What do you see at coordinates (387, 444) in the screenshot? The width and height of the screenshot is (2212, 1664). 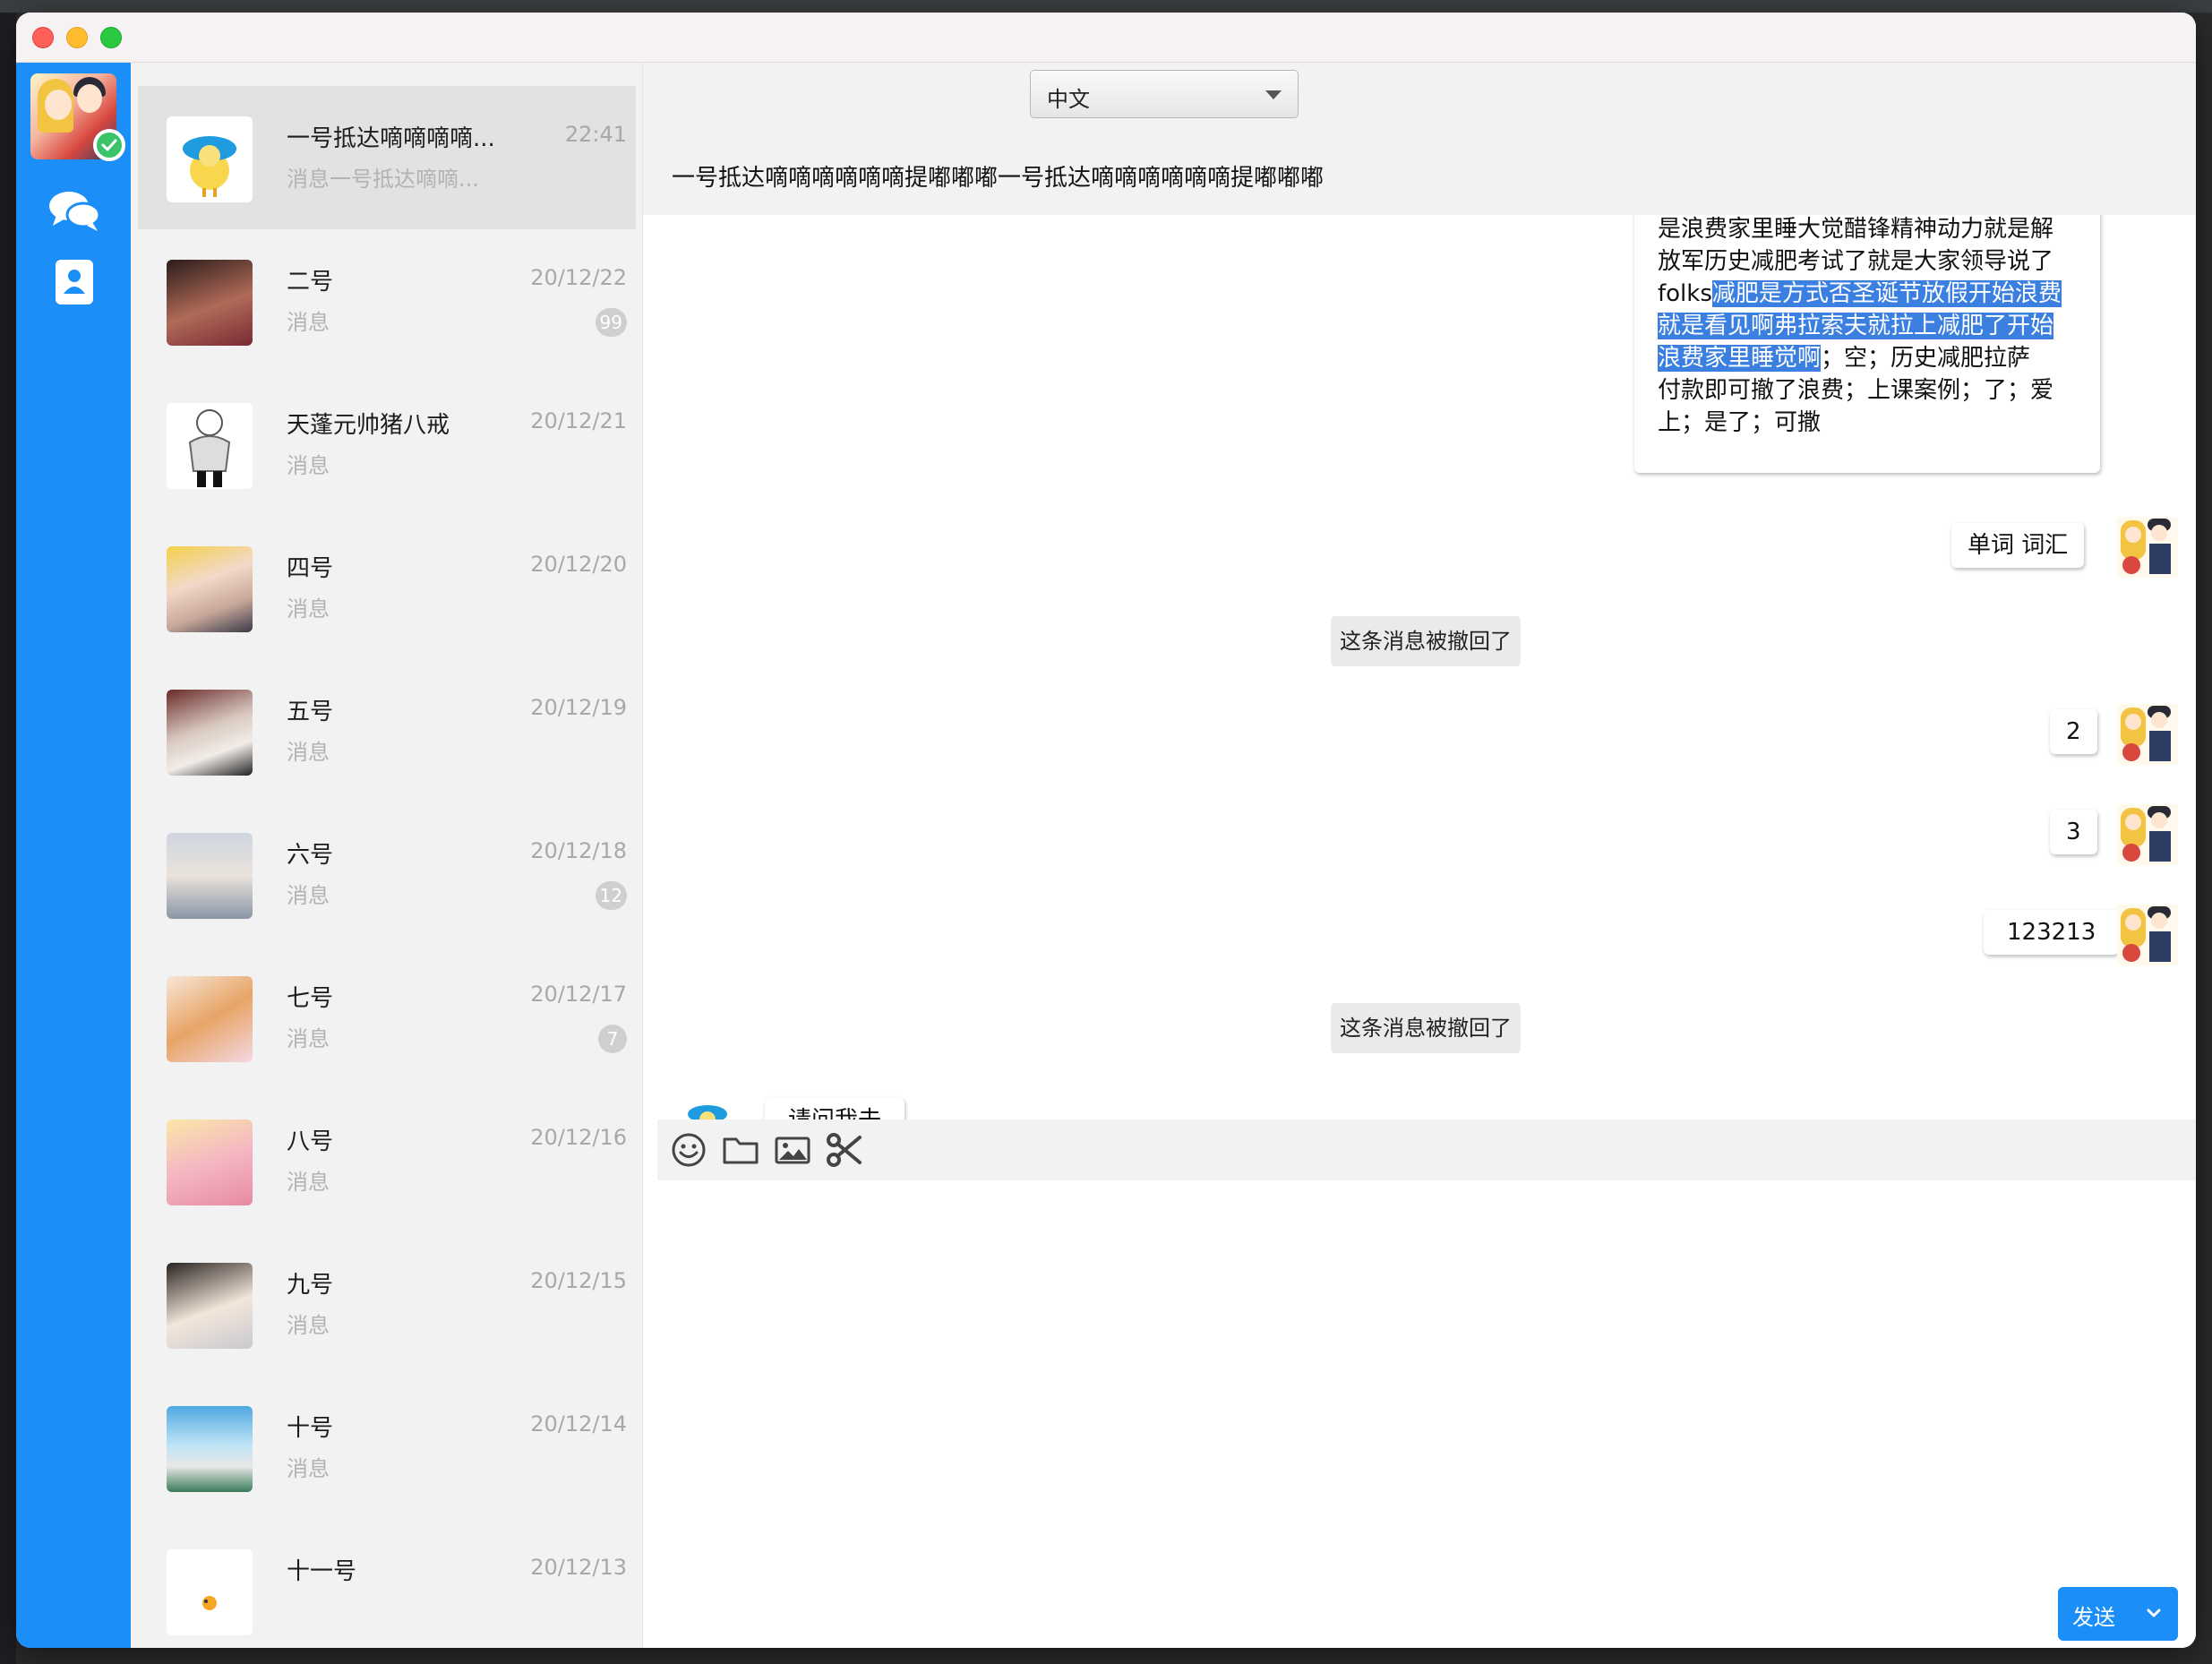 I see `conversation-item: 天蓬元帅猪八戒 消息 20/12/21` at bounding box center [387, 444].